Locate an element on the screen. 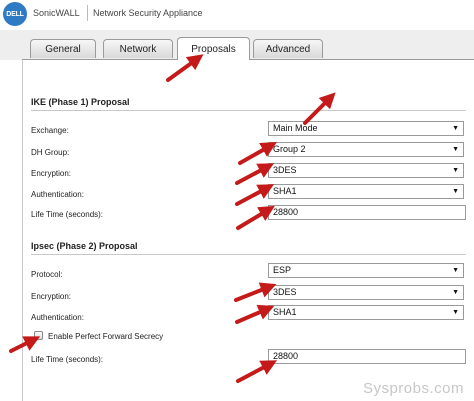 The height and width of the screenshot is (401, 474). watermark: Sysprobs.com is located at coordinates (413, 388).